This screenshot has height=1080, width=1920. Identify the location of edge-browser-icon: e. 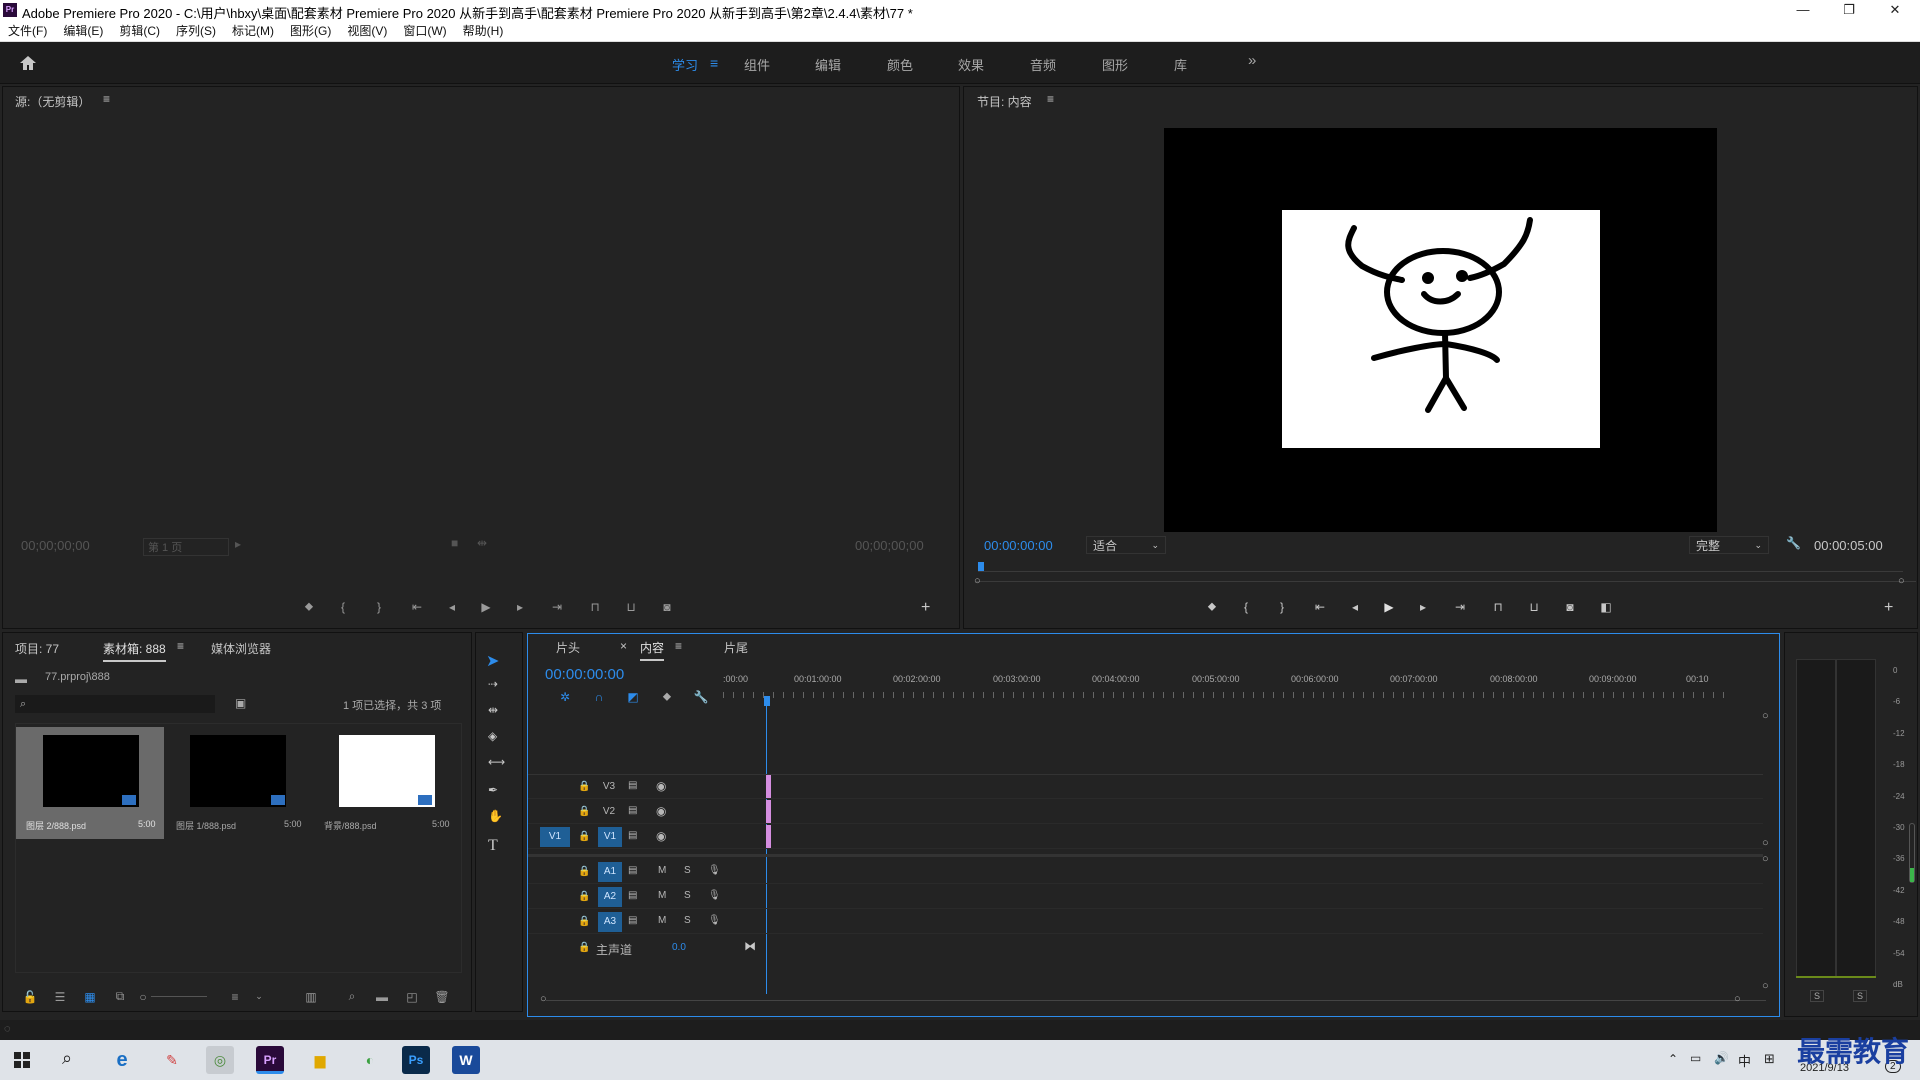
(122, 1060).